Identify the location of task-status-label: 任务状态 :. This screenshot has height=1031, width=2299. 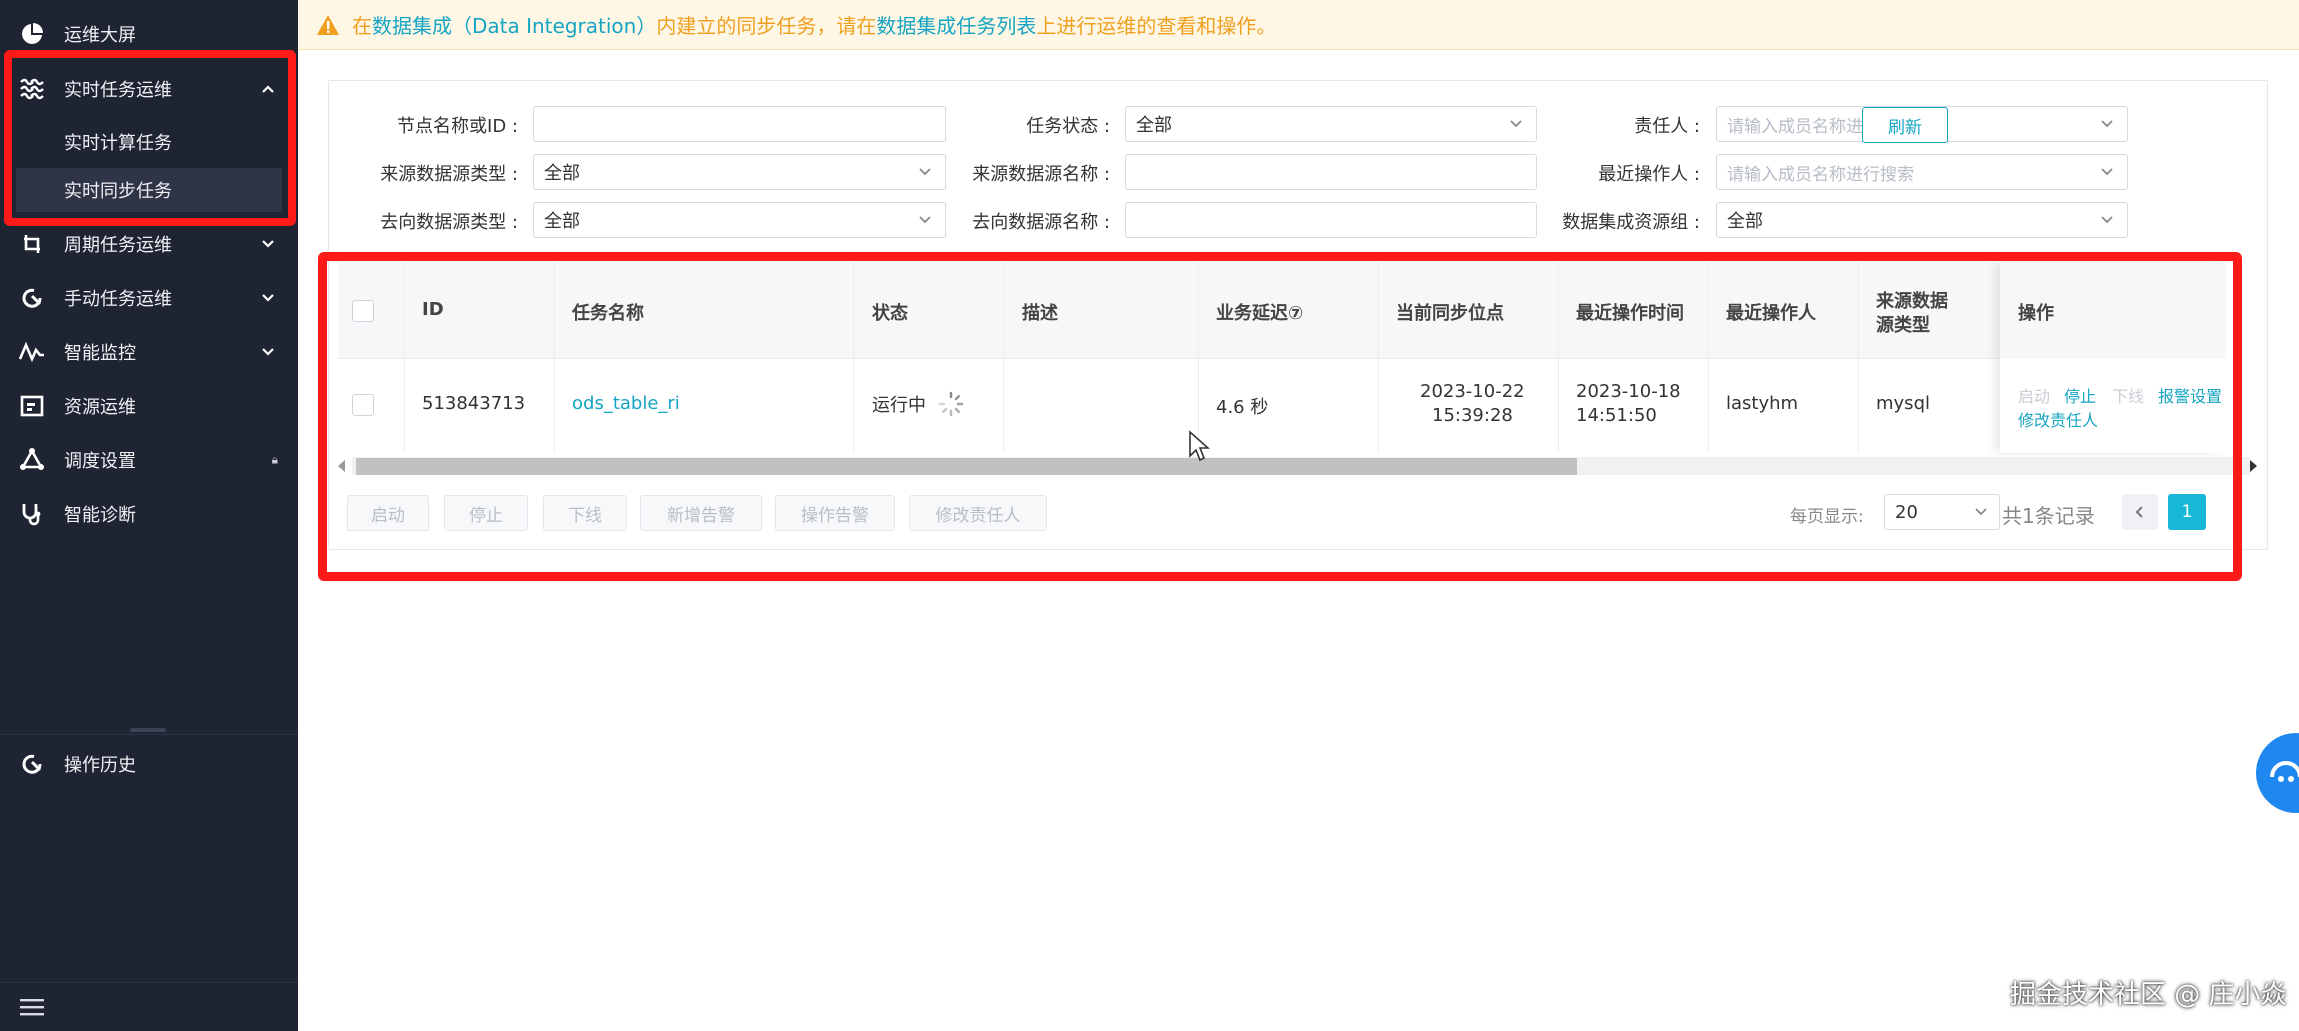
(1068, 126).